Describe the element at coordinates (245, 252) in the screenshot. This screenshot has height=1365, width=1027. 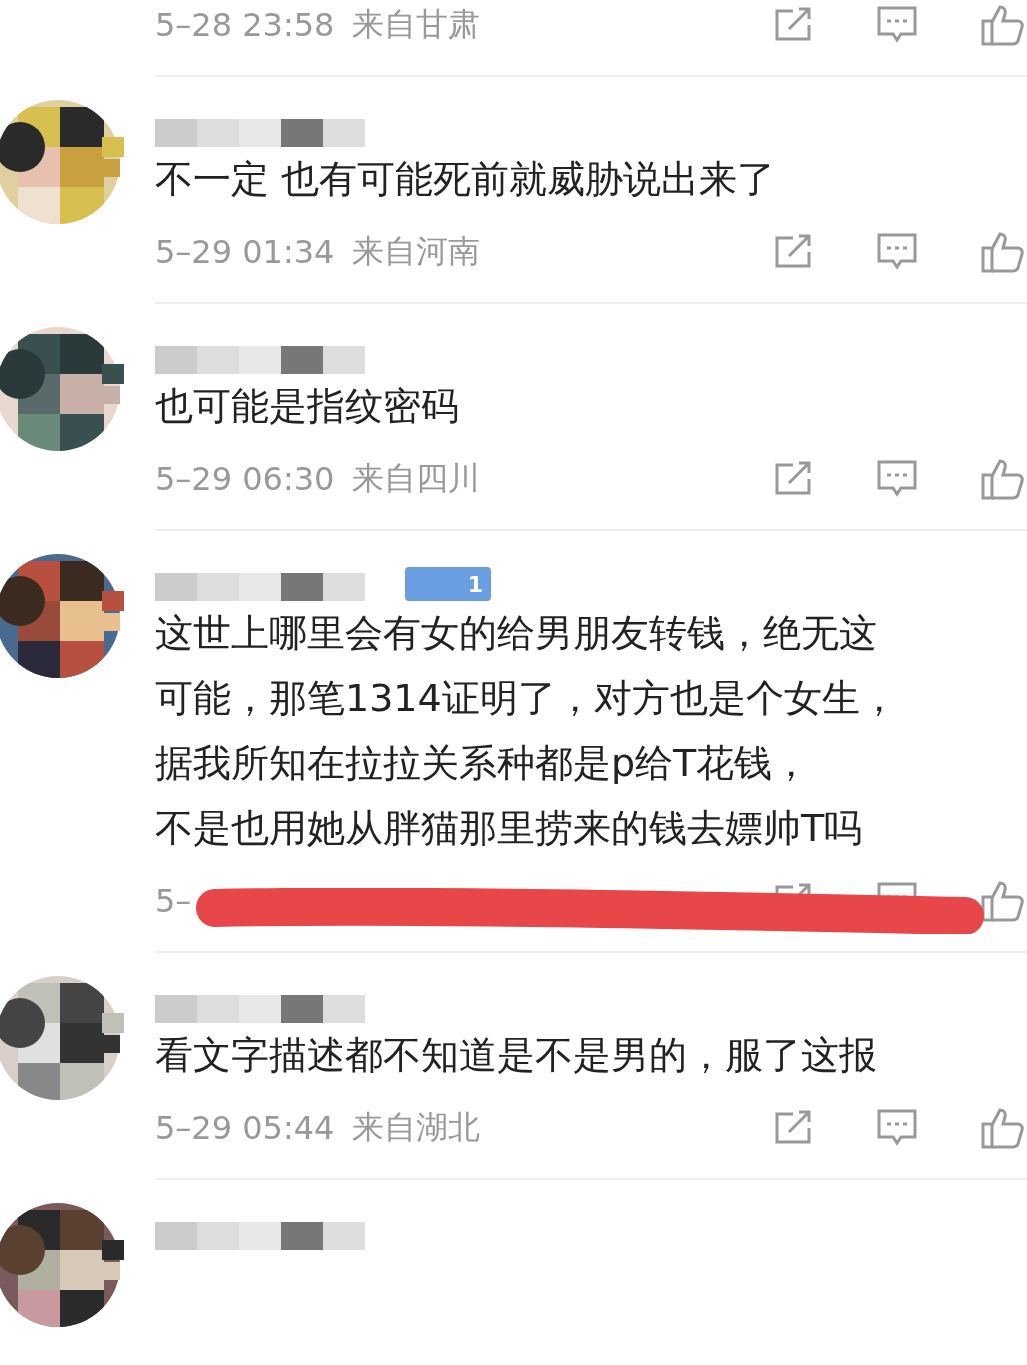
I see `comment-time: 5–29 01:34` at that location.